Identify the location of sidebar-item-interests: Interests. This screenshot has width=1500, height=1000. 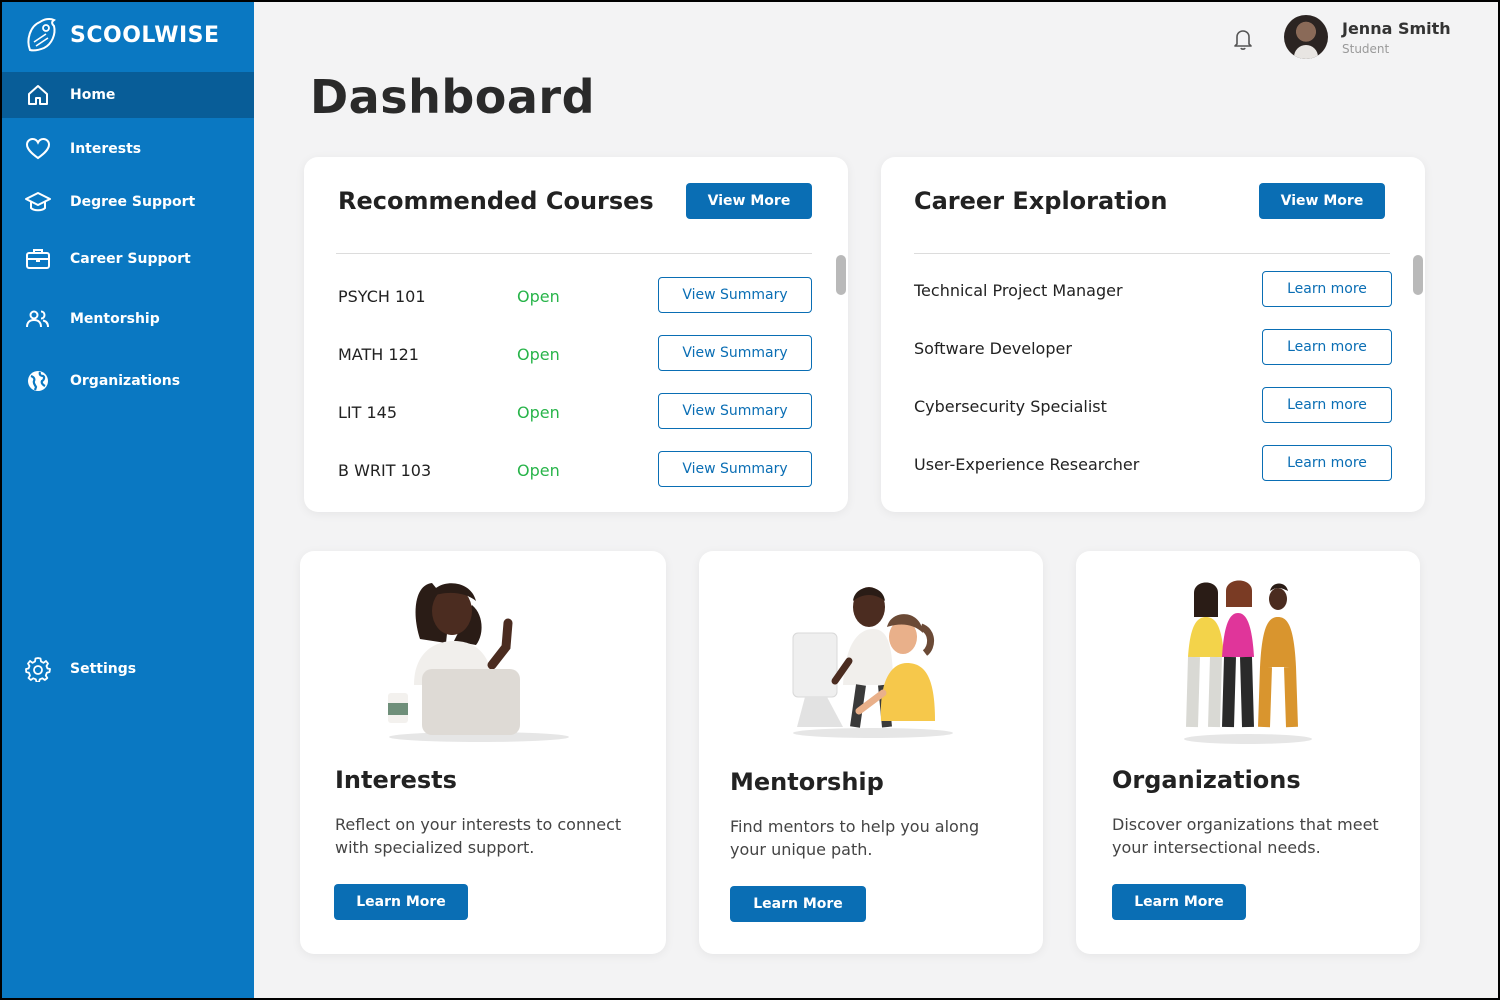
(128, 149).